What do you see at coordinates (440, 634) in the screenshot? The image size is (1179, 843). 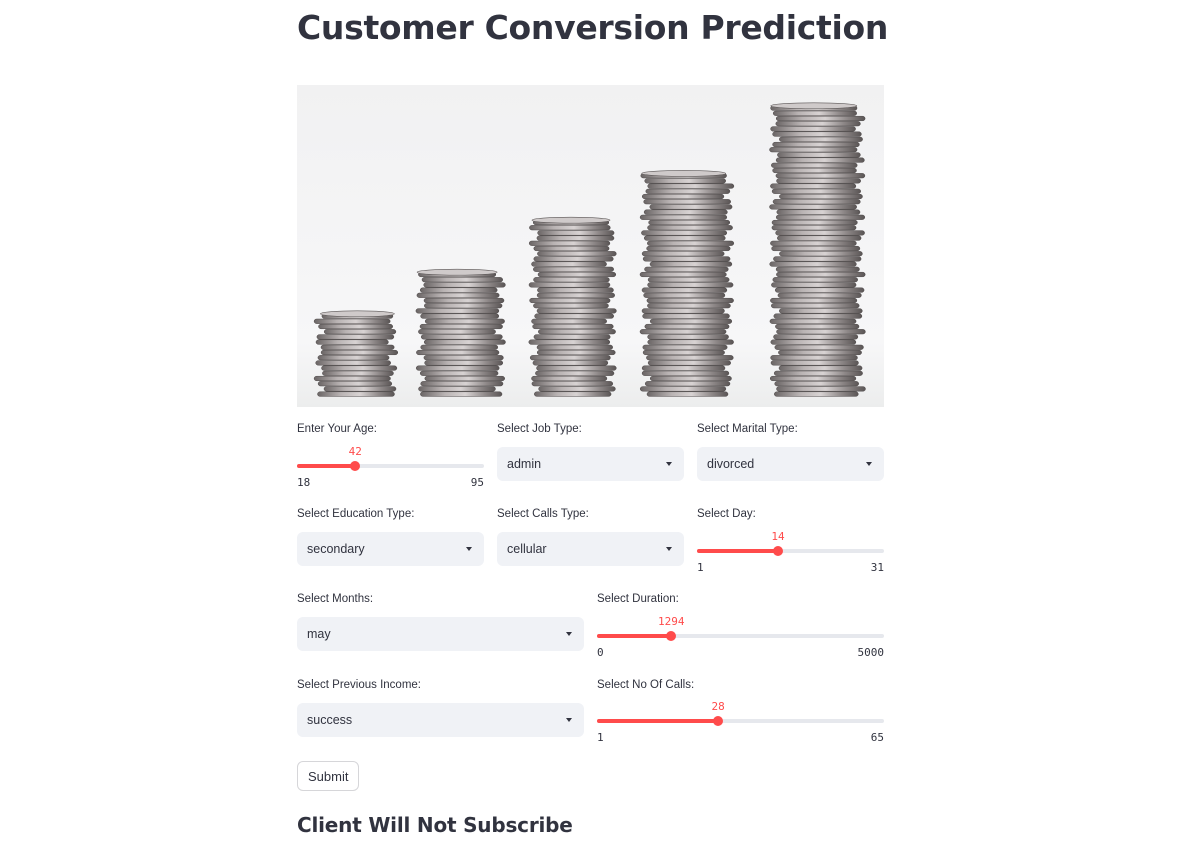 I see `months-select: may` at bounding box center [440, 634].